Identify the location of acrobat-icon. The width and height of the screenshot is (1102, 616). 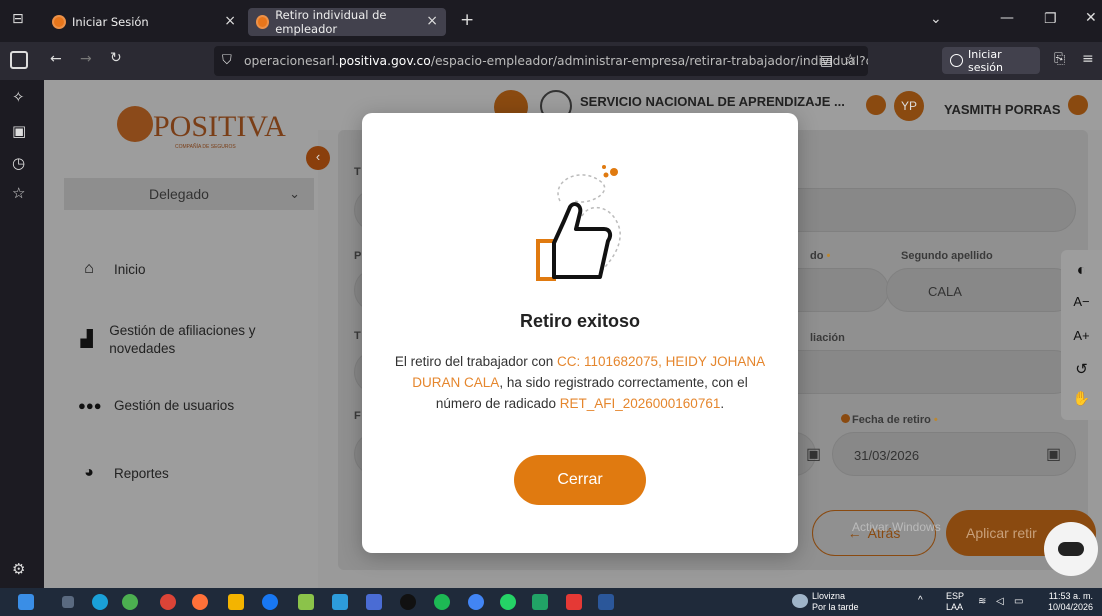
(574, 602).